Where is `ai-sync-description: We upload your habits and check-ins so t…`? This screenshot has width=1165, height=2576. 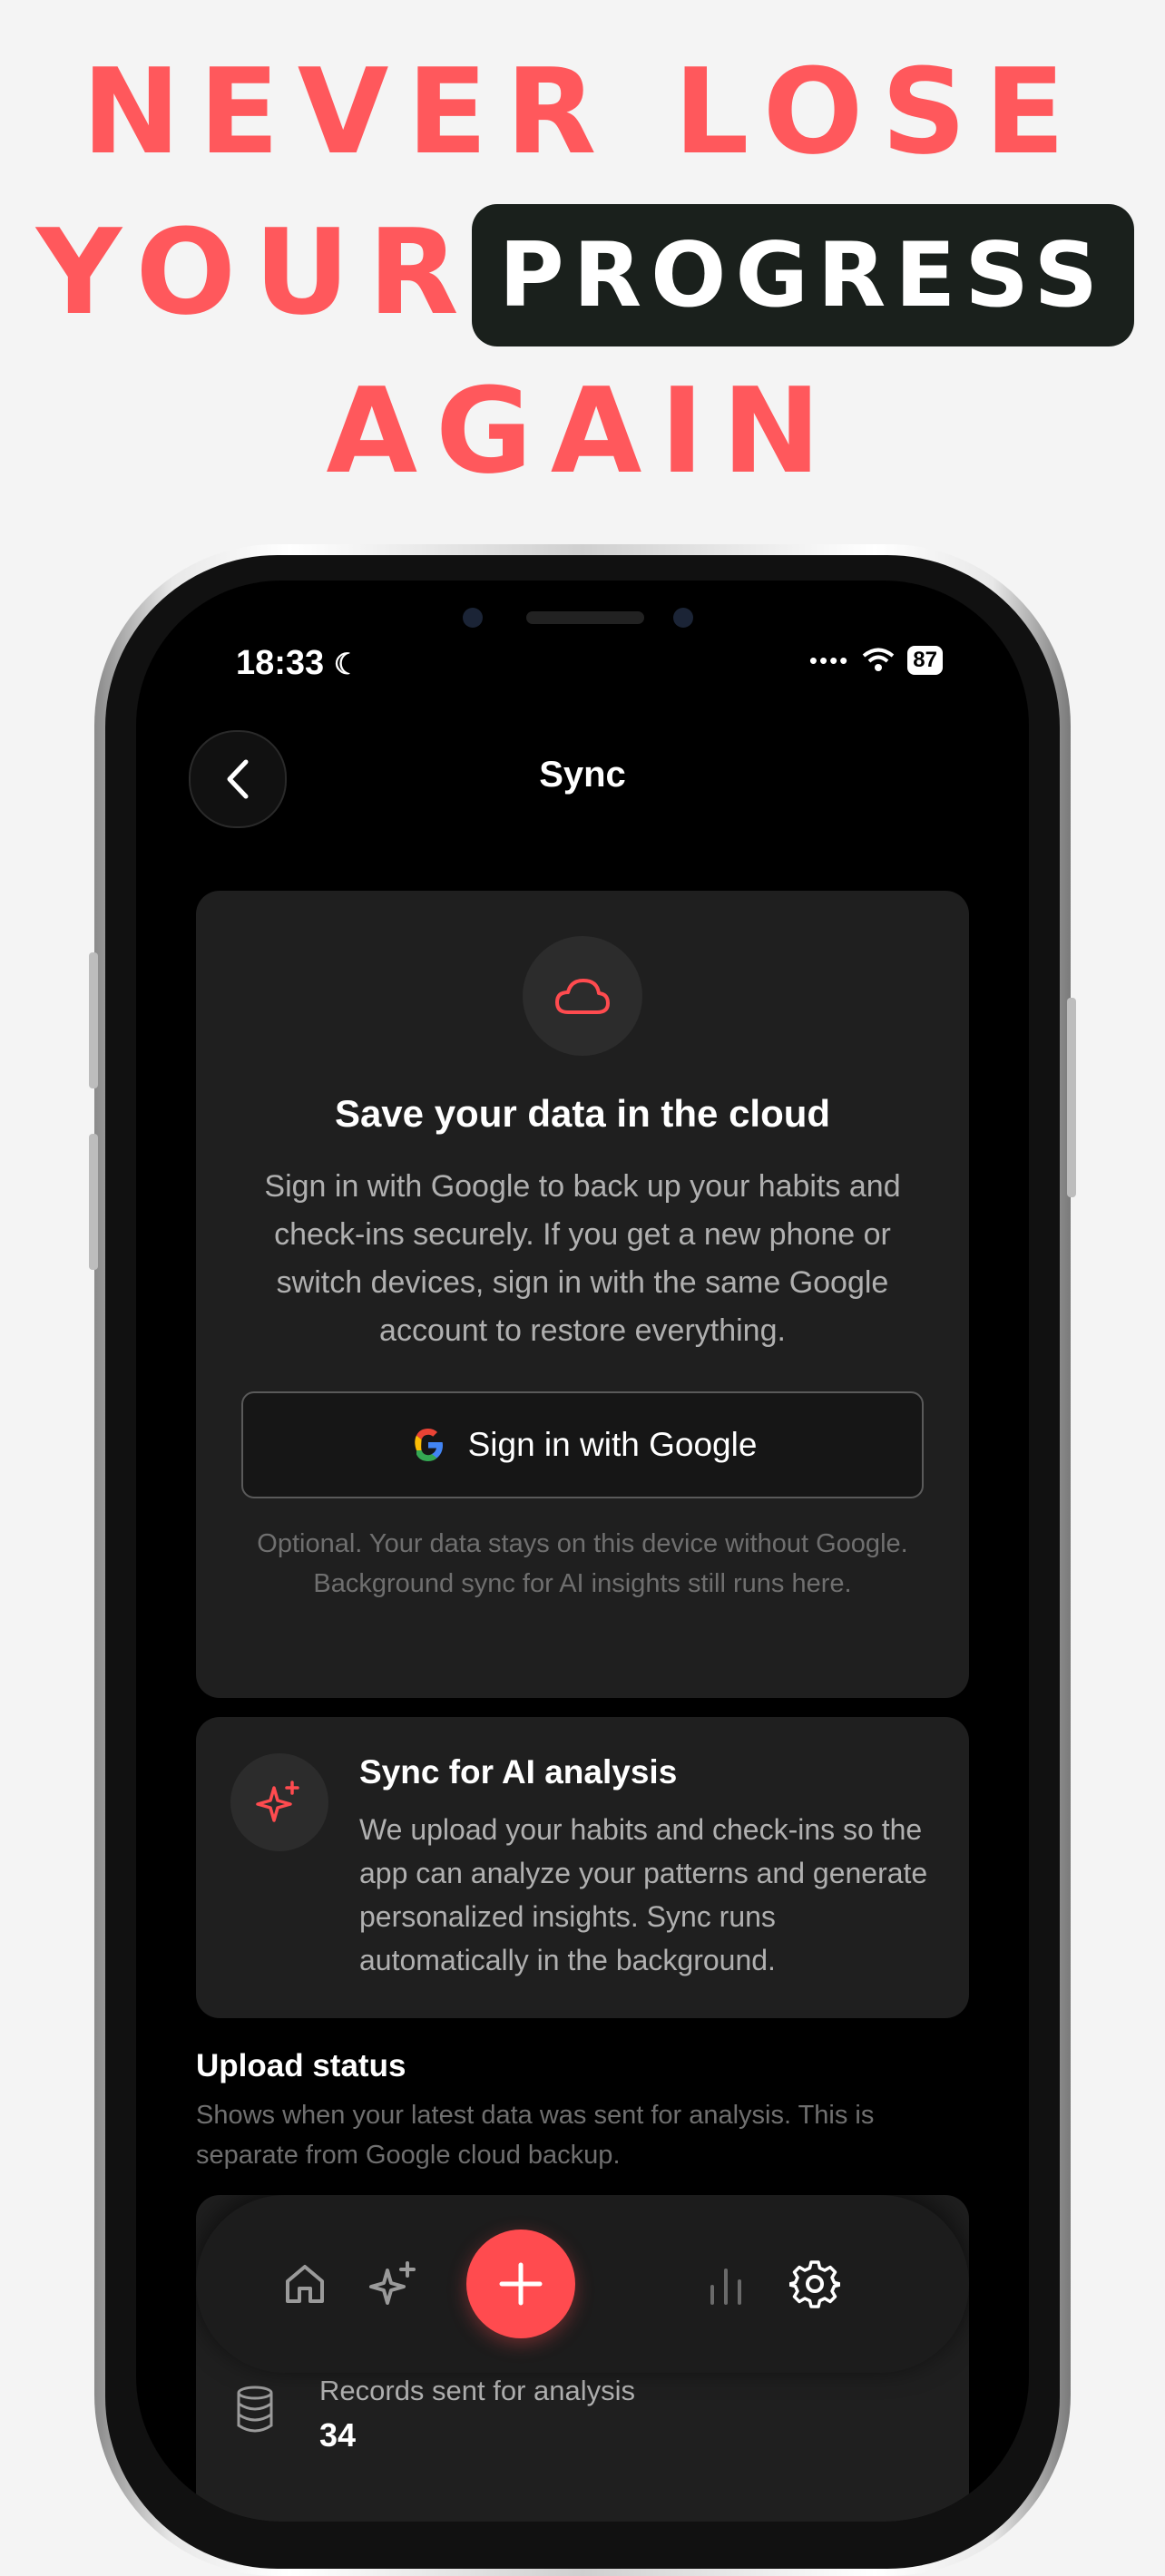 ai-sync-description: We upload your habits and check-ins so t… is located at coordinates (643, 1894).